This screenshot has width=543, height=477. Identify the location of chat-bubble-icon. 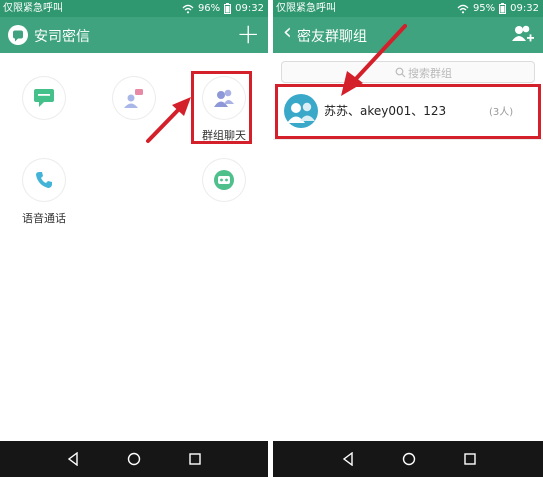
(44, 98).